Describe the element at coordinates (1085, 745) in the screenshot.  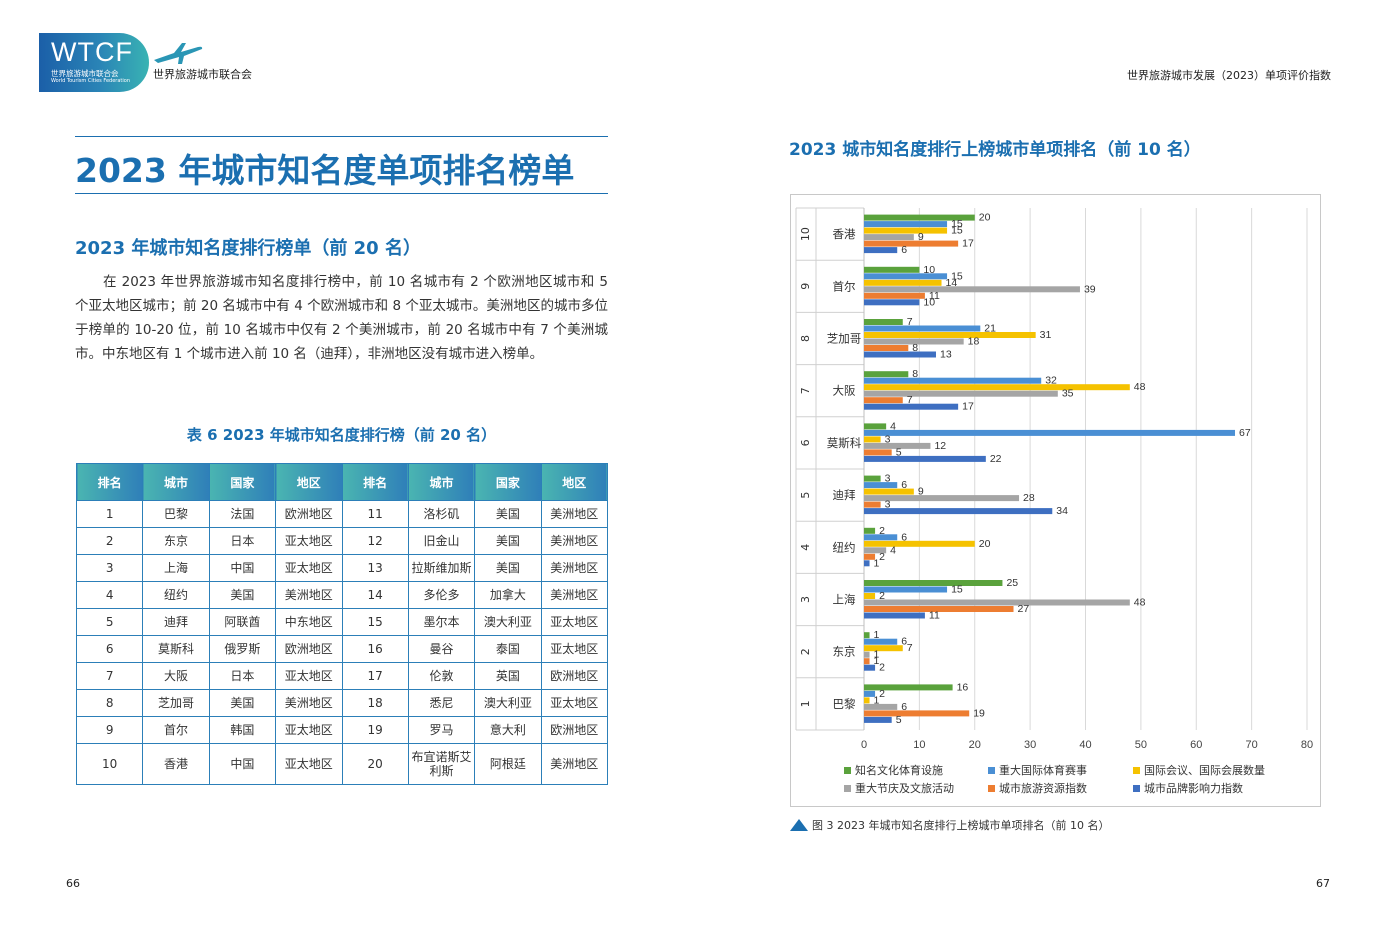
I see `x-tick-label: 40` at that location.